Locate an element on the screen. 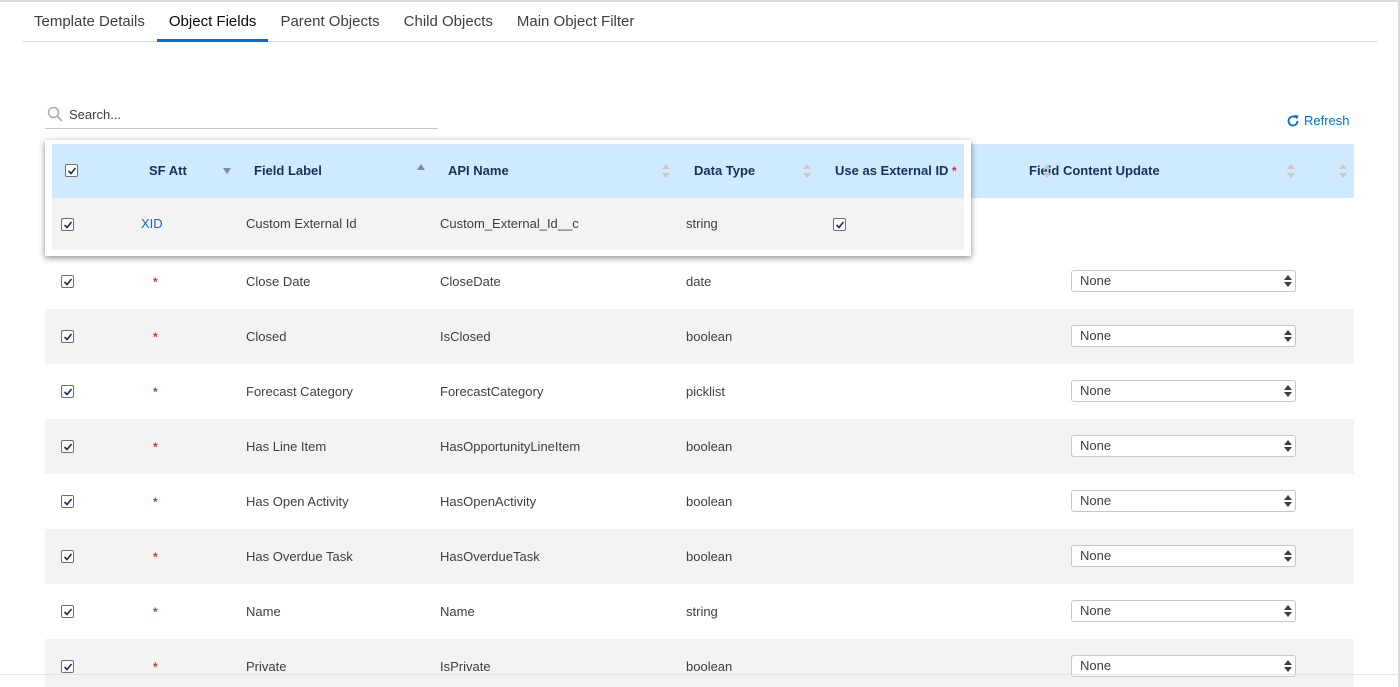 The height and width of the screenshot is (687, 1400). field-label-cell: Has Open Activity is located at coordinates (297, 501).